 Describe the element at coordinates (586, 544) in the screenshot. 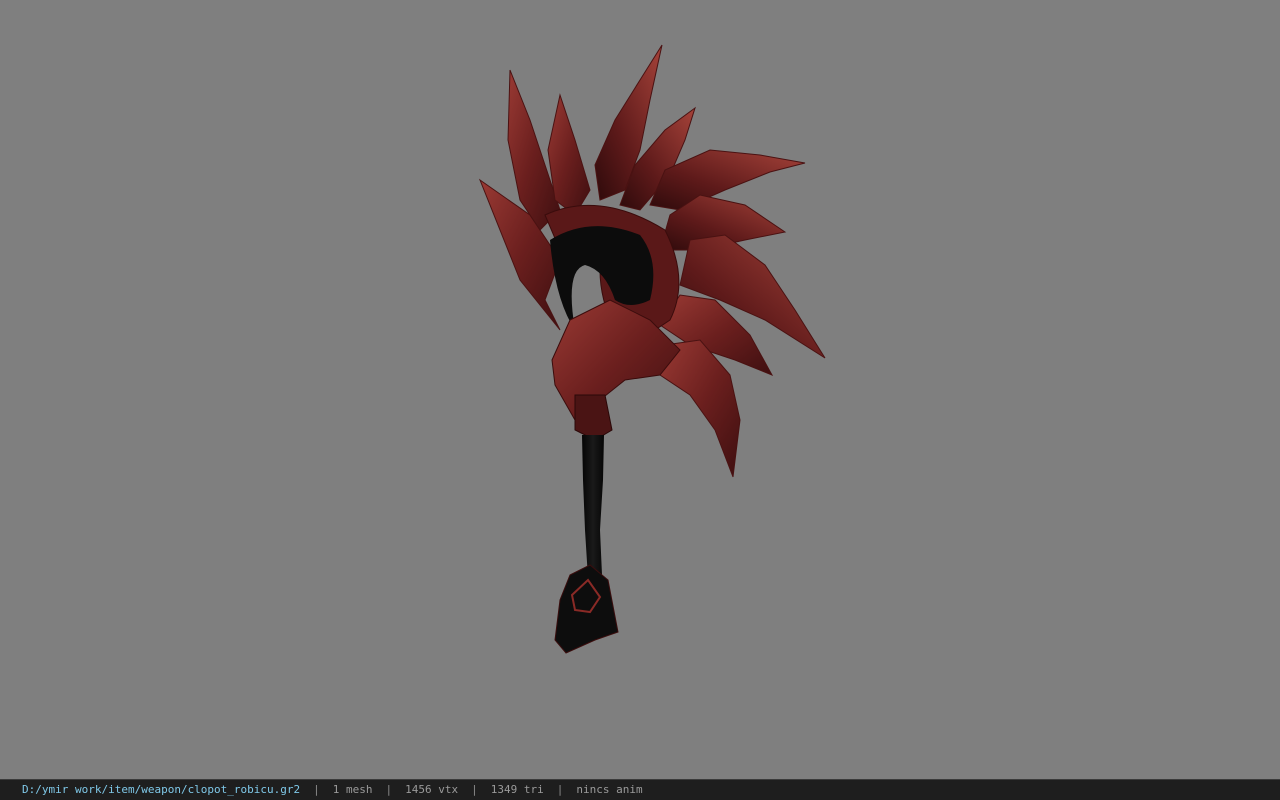

I see `weapon-handle` at that location.